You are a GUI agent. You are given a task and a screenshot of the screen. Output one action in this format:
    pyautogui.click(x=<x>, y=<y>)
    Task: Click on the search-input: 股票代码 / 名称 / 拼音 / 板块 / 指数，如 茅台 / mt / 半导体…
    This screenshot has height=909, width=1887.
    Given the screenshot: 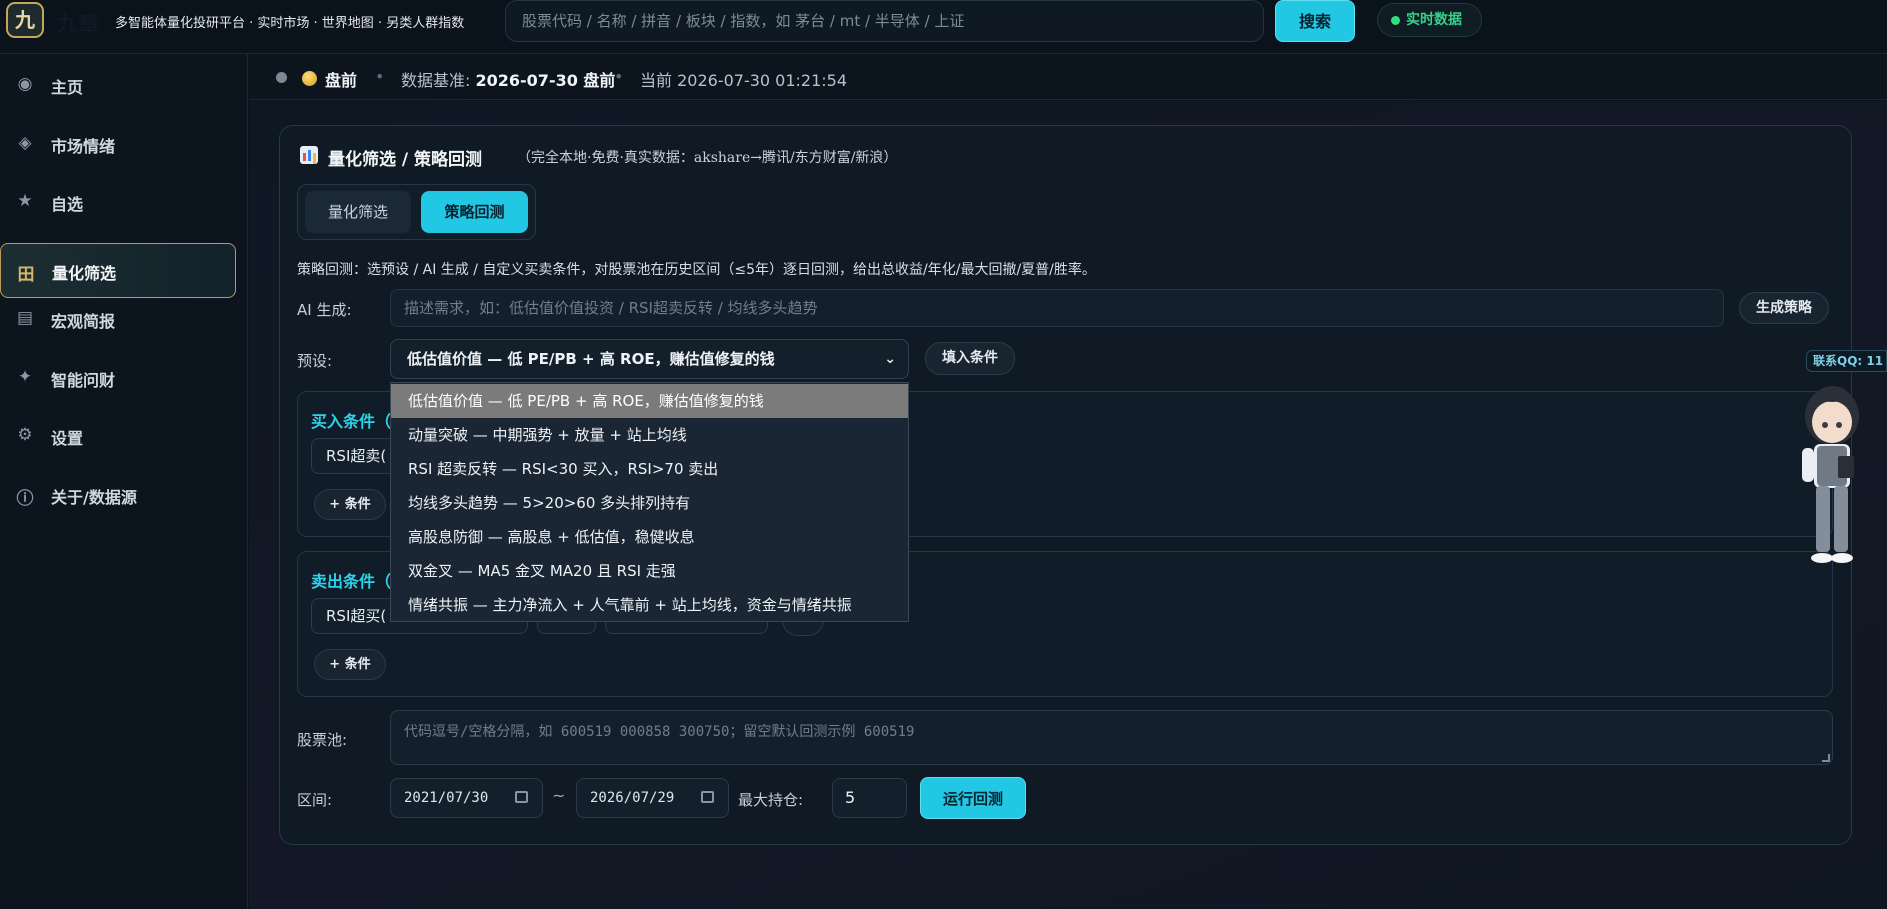 What is the action you would take?
    pyautogui.click(x=884, y=21)
    